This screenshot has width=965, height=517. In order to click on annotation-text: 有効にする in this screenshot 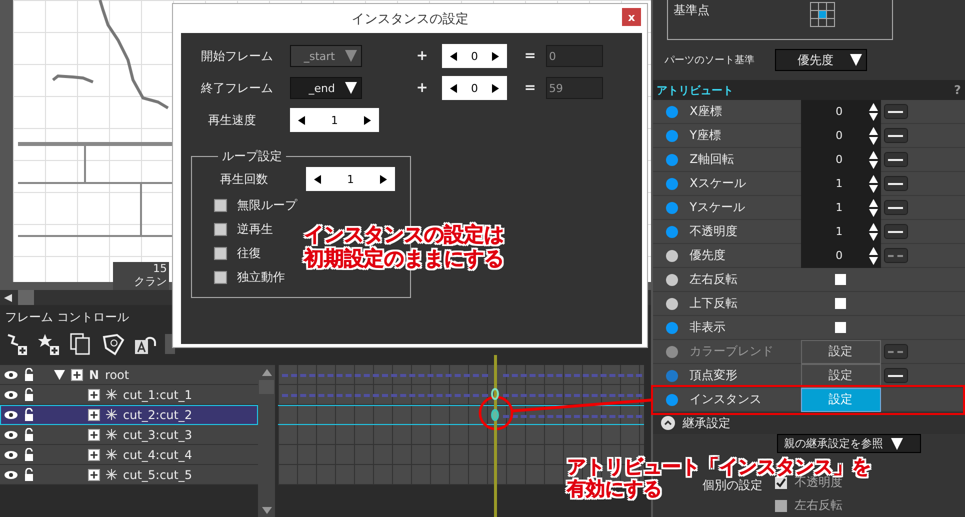, I will do `click(614, 489)`.